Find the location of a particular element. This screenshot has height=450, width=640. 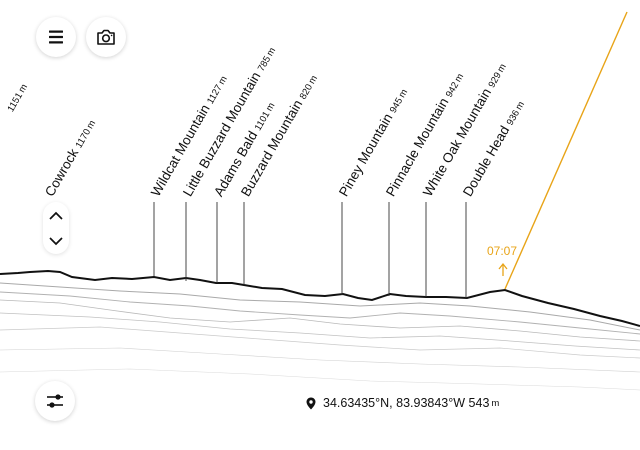

scroll-control is located at coordinates (56, 228).